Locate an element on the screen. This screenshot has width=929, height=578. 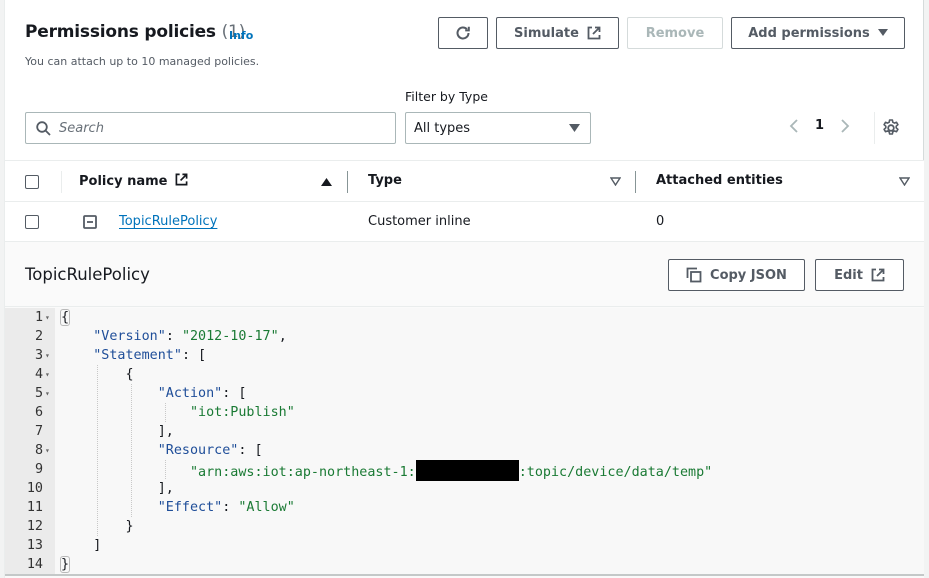
column-header-policy-name: Policy name is located at coordinates (133, 181).